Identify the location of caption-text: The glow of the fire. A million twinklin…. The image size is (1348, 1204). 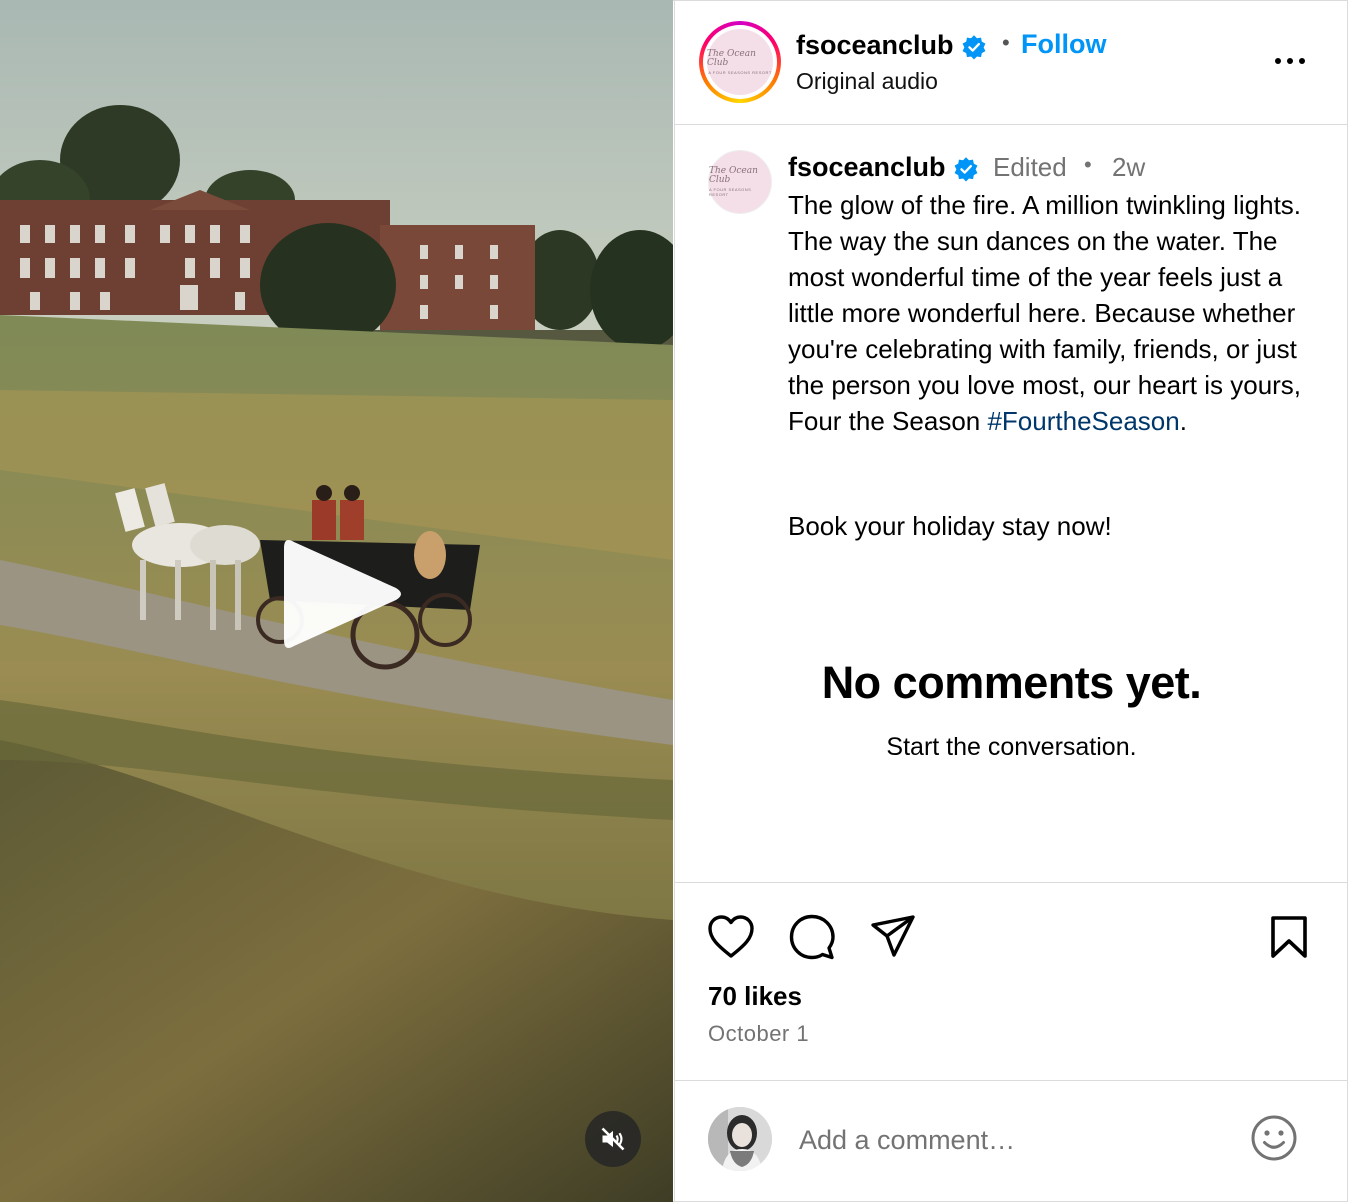
(1058, 313).